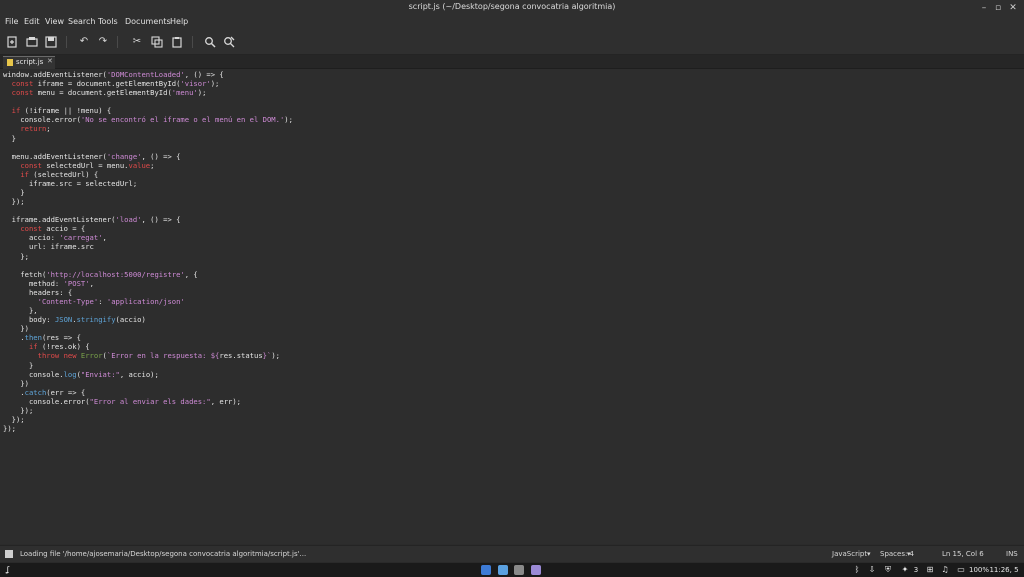  Describe the element at coordinates (63, 174) in the screenshot. I see `code-token: (selectedUrl) {` at that location.